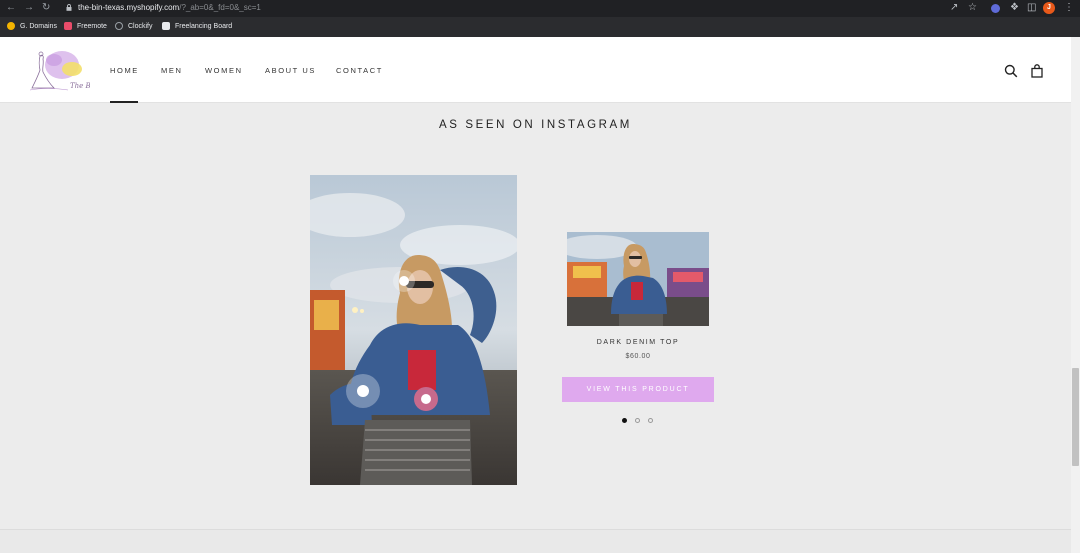  I want to click on instagram-image, so click(413, 330).